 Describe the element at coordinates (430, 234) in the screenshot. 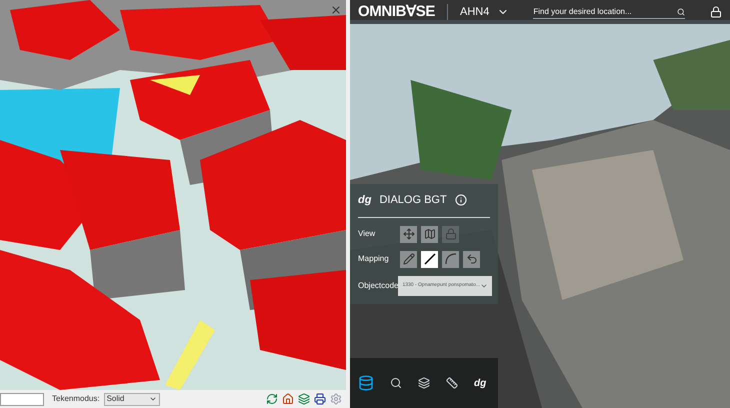

I see `map-icon` at that location.